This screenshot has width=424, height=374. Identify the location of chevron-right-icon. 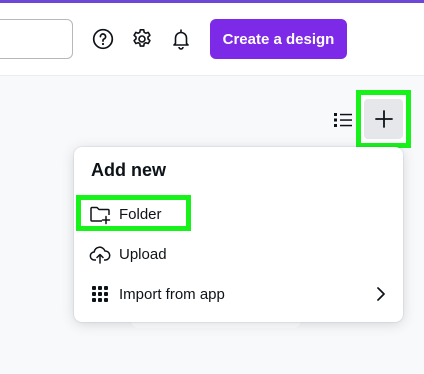
(381, 294).